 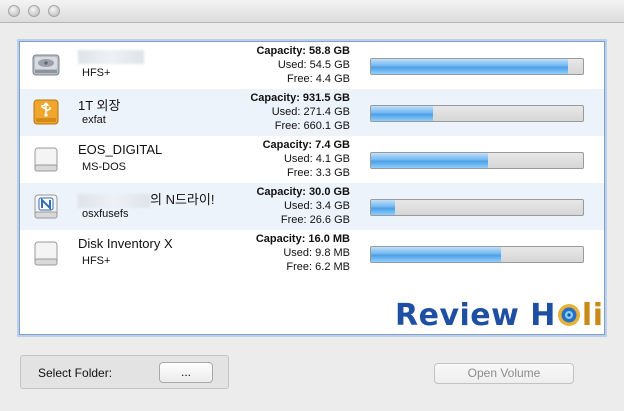 What do you see at coordinates (316, 253) in the screenshot?
I see `volume-used: Used: 9.8 MB` at bounding box center [316, 253].